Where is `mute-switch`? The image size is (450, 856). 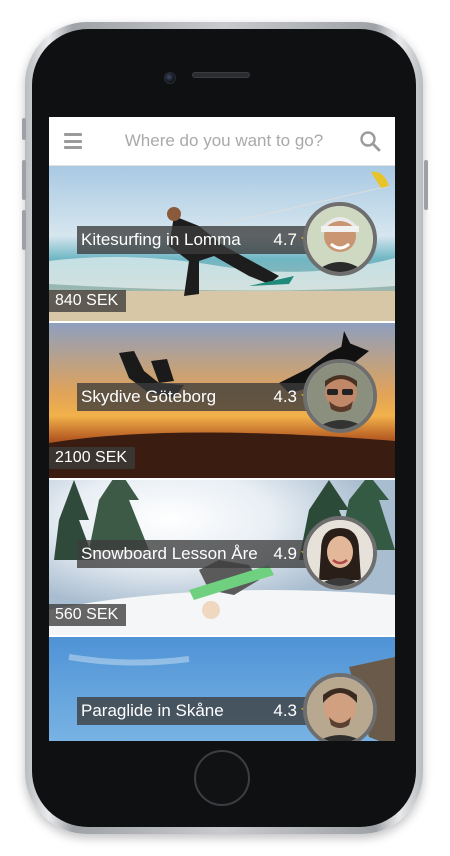 mute-switch is located at coordinates (24, 129).